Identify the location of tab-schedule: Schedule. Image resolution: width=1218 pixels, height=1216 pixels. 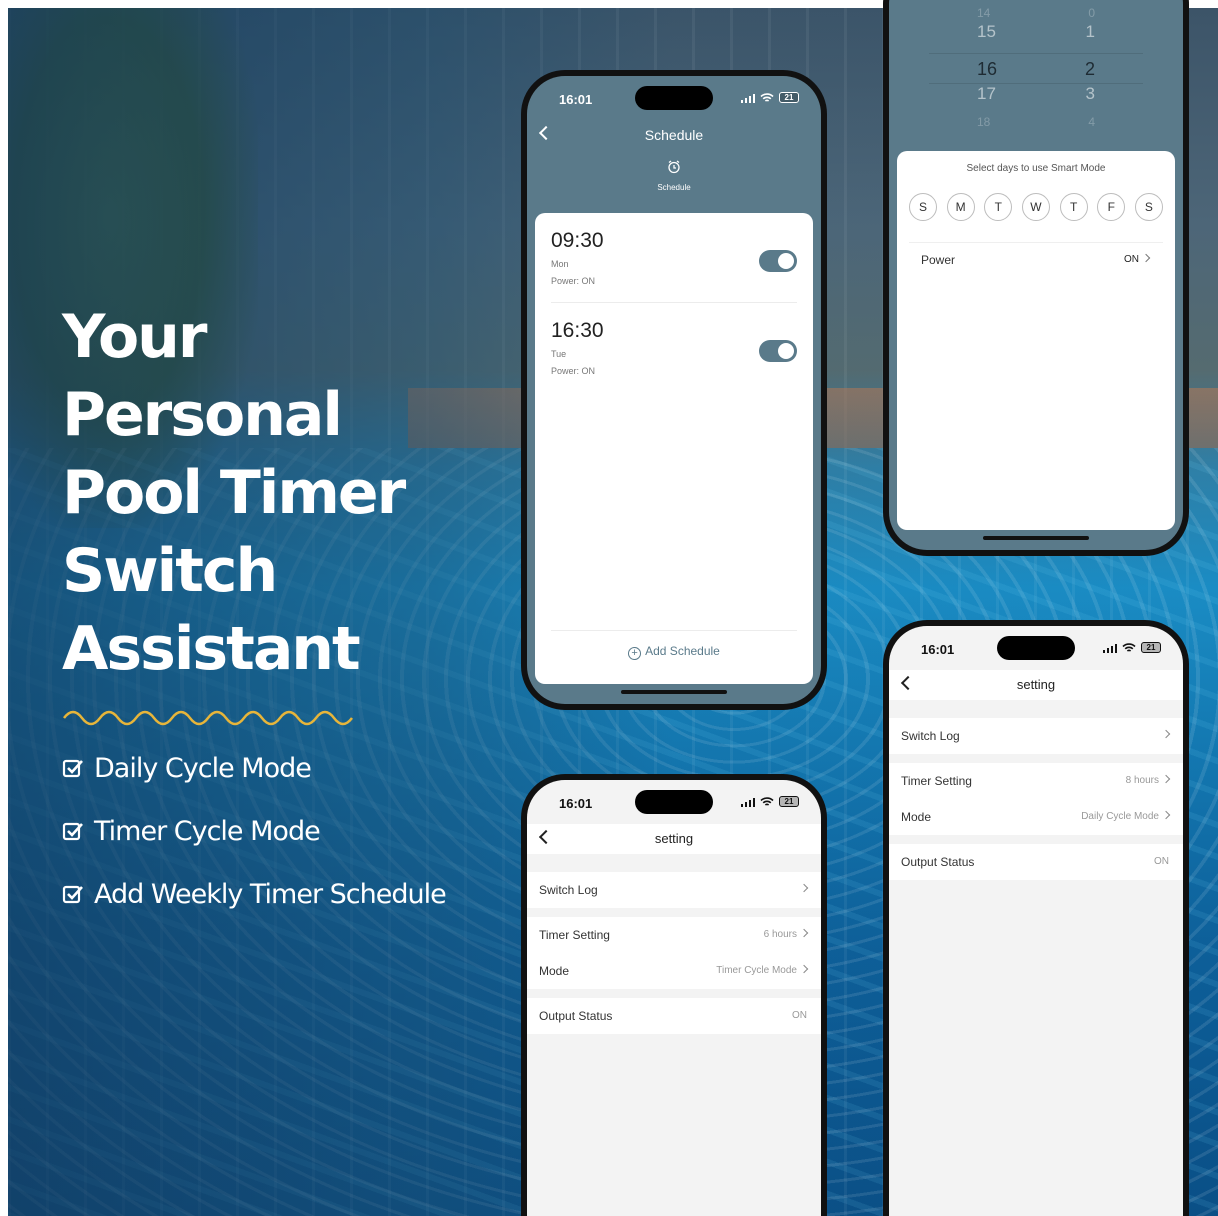
(674, 176).